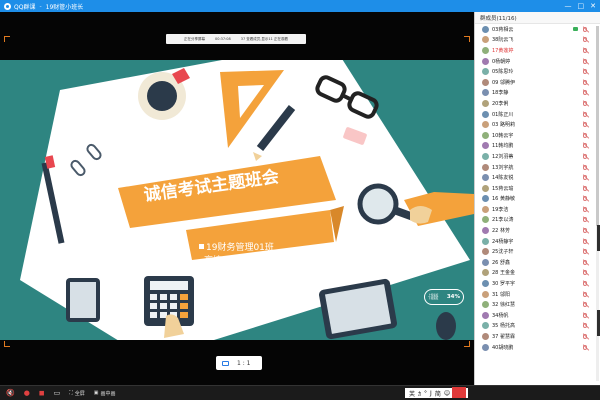 The width and height of the screenshot is (600, 400). What do you see at coordinates (537, 230) in the screenshot?
I see `member-row: 22 林芳` at bounding box center [537, 230].